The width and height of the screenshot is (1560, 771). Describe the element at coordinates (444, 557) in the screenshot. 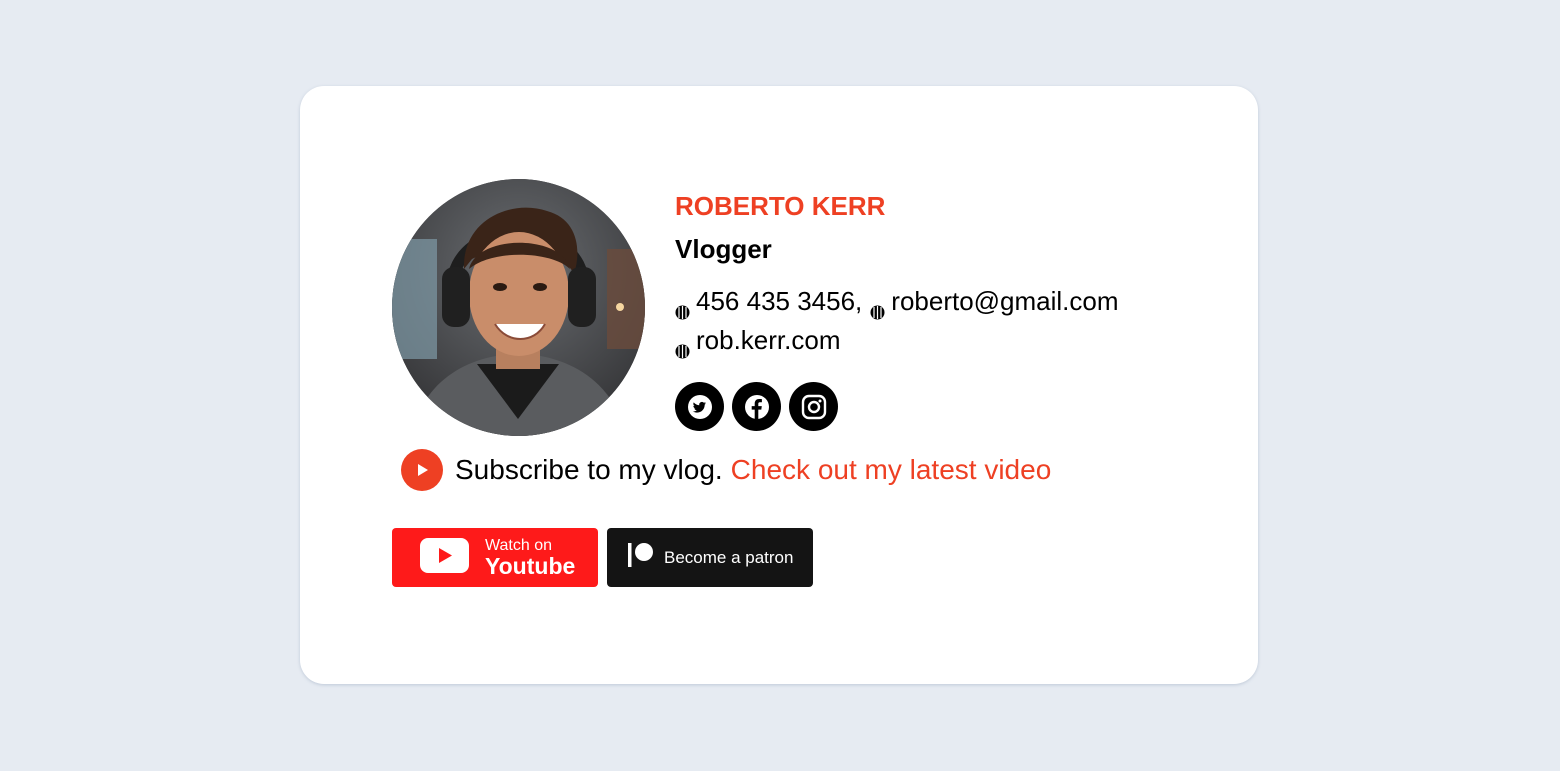

I see `youtube-icon` at that location.